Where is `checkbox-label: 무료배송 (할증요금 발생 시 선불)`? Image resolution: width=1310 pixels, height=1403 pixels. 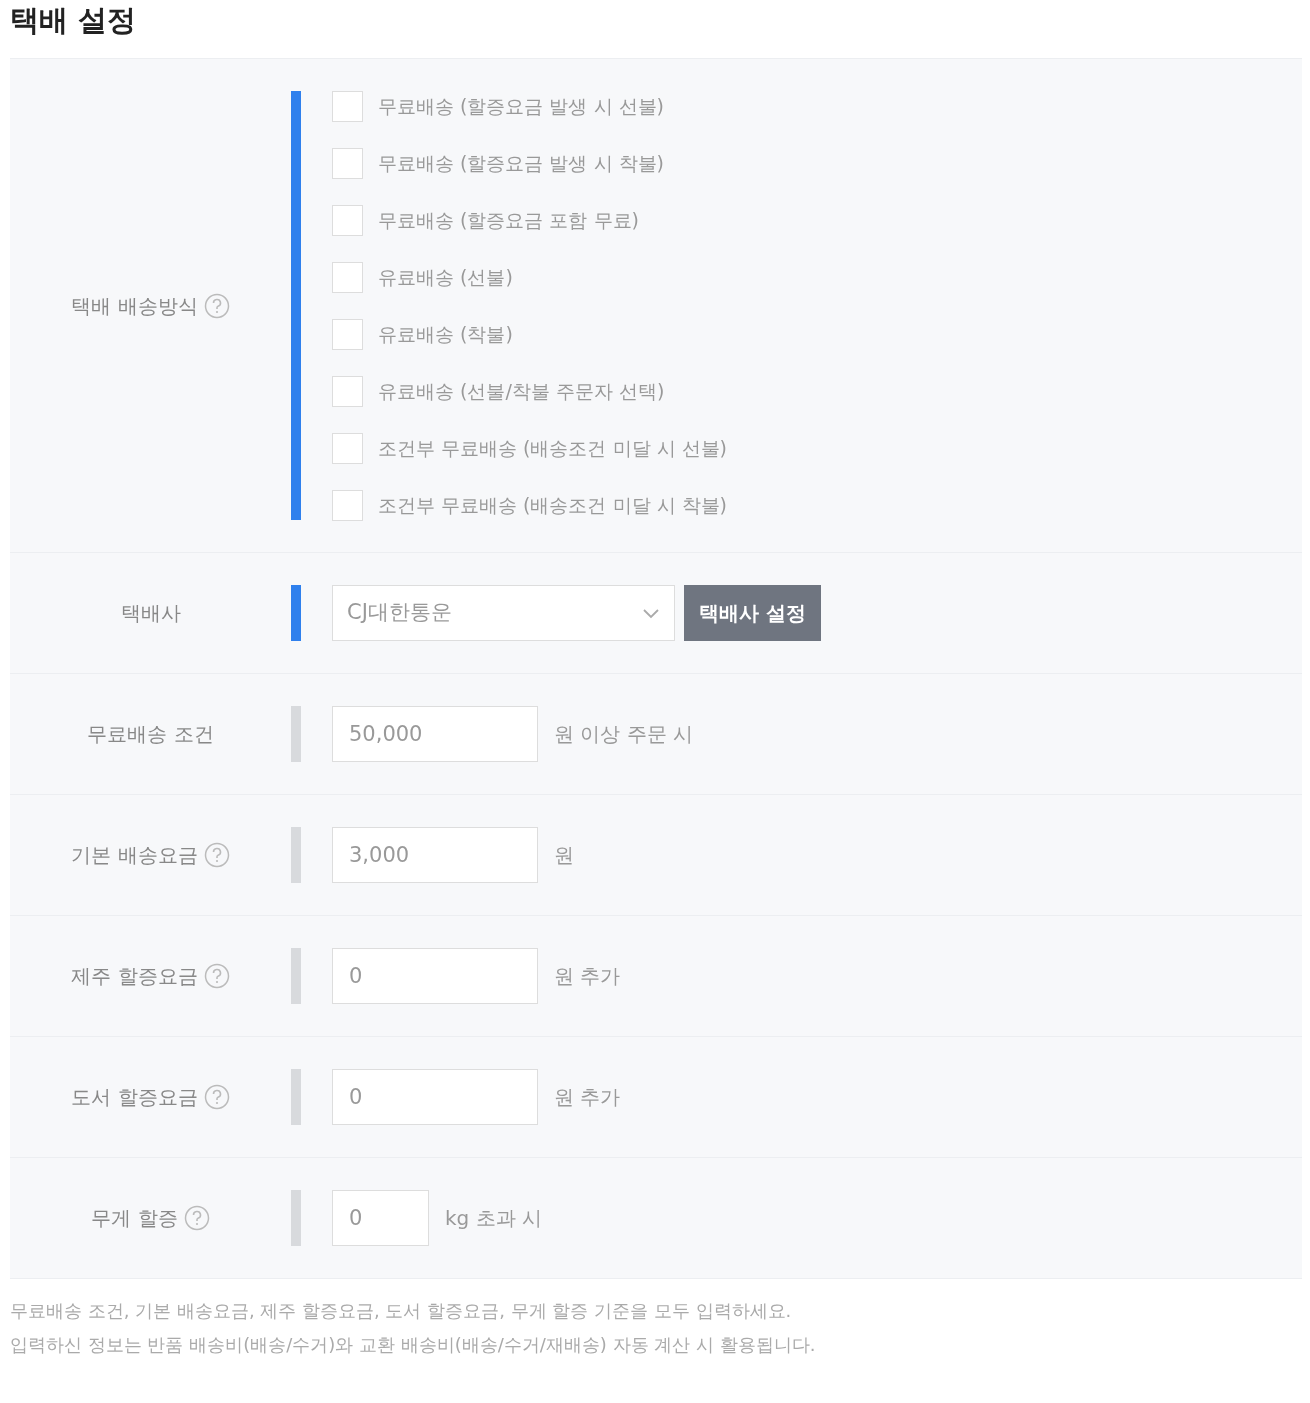
checkbox-label: 무료배송 (할증요금 발생 시 선불) is located at coordinates (521, 106).